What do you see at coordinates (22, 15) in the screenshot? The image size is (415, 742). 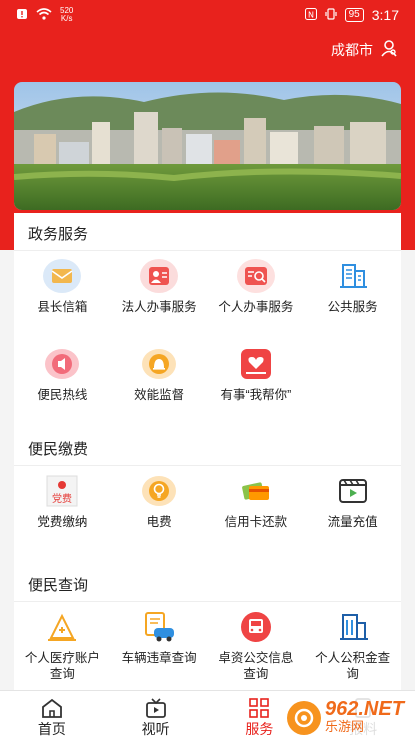 I see `sim-alert-icon` at bounding box center [22, 15].